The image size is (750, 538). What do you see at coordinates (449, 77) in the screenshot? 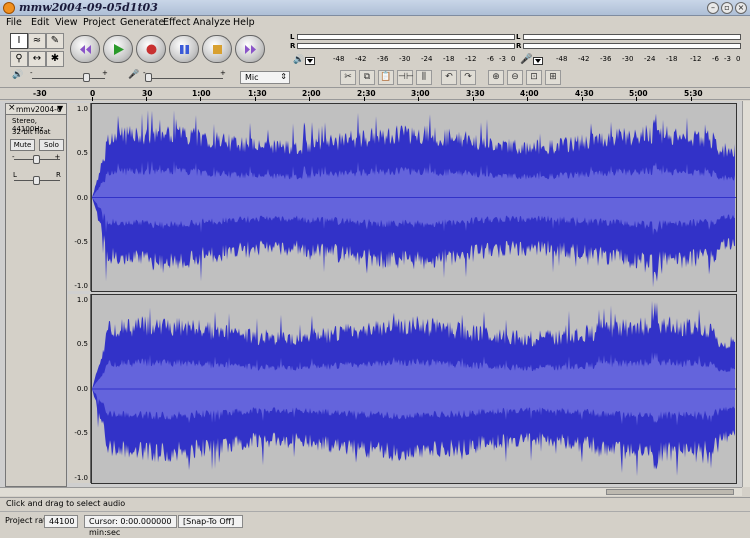
I see `undo-icon: ↶` at bounding box center [449, 77].